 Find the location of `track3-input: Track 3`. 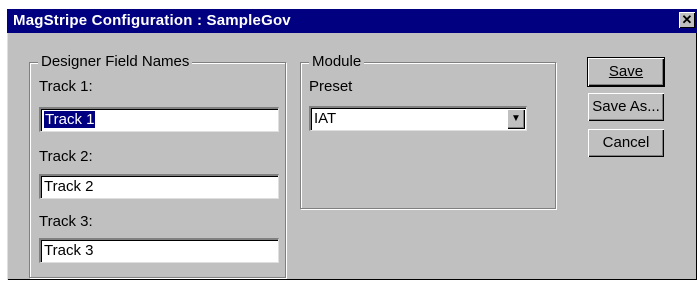

track3-input: Track 3 is located at coordinates (159, 250).